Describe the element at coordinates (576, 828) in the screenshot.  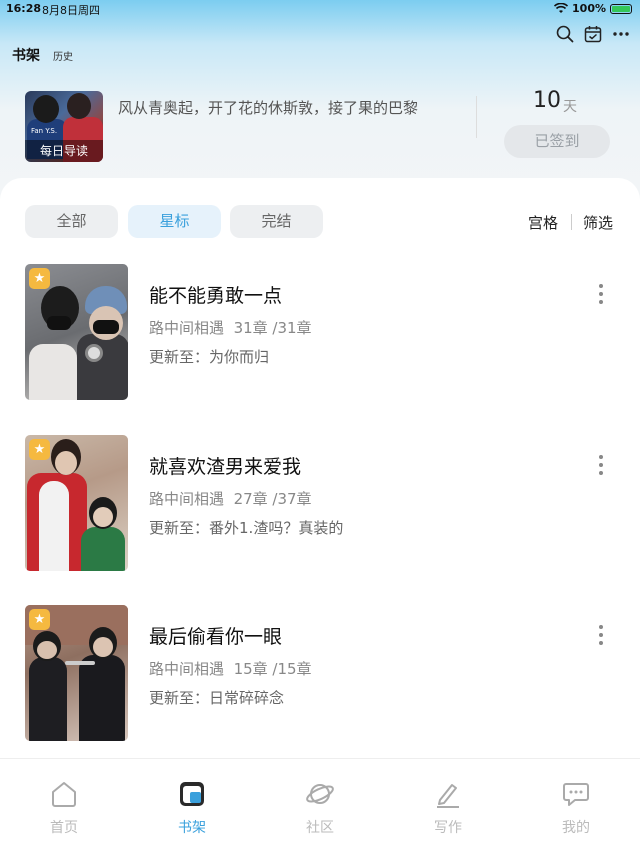
I see `nav-profile-label: 我的` at that location.